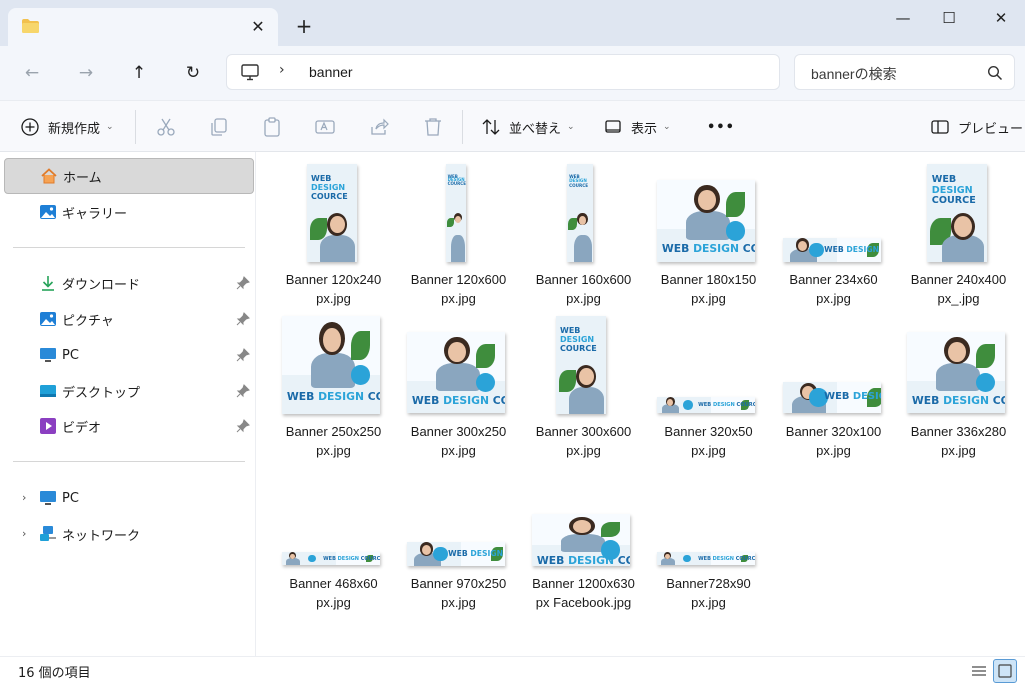 The image size is (1025, 685). Describe the element at coordinates (528, 127) in the screenshot. I see `sort-button: 並べ替え ⌄` at that location.